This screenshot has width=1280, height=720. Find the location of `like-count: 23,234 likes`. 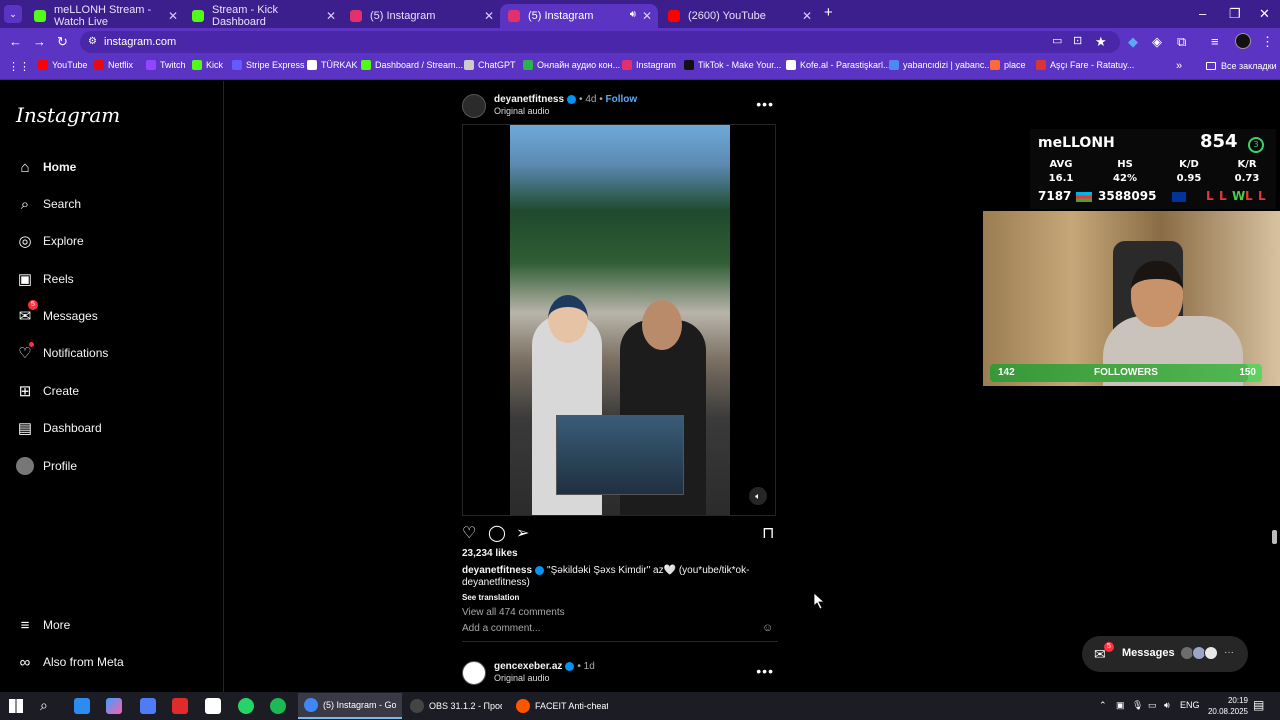

like-count: 23,234 likes is located at coordinates (490, 553).